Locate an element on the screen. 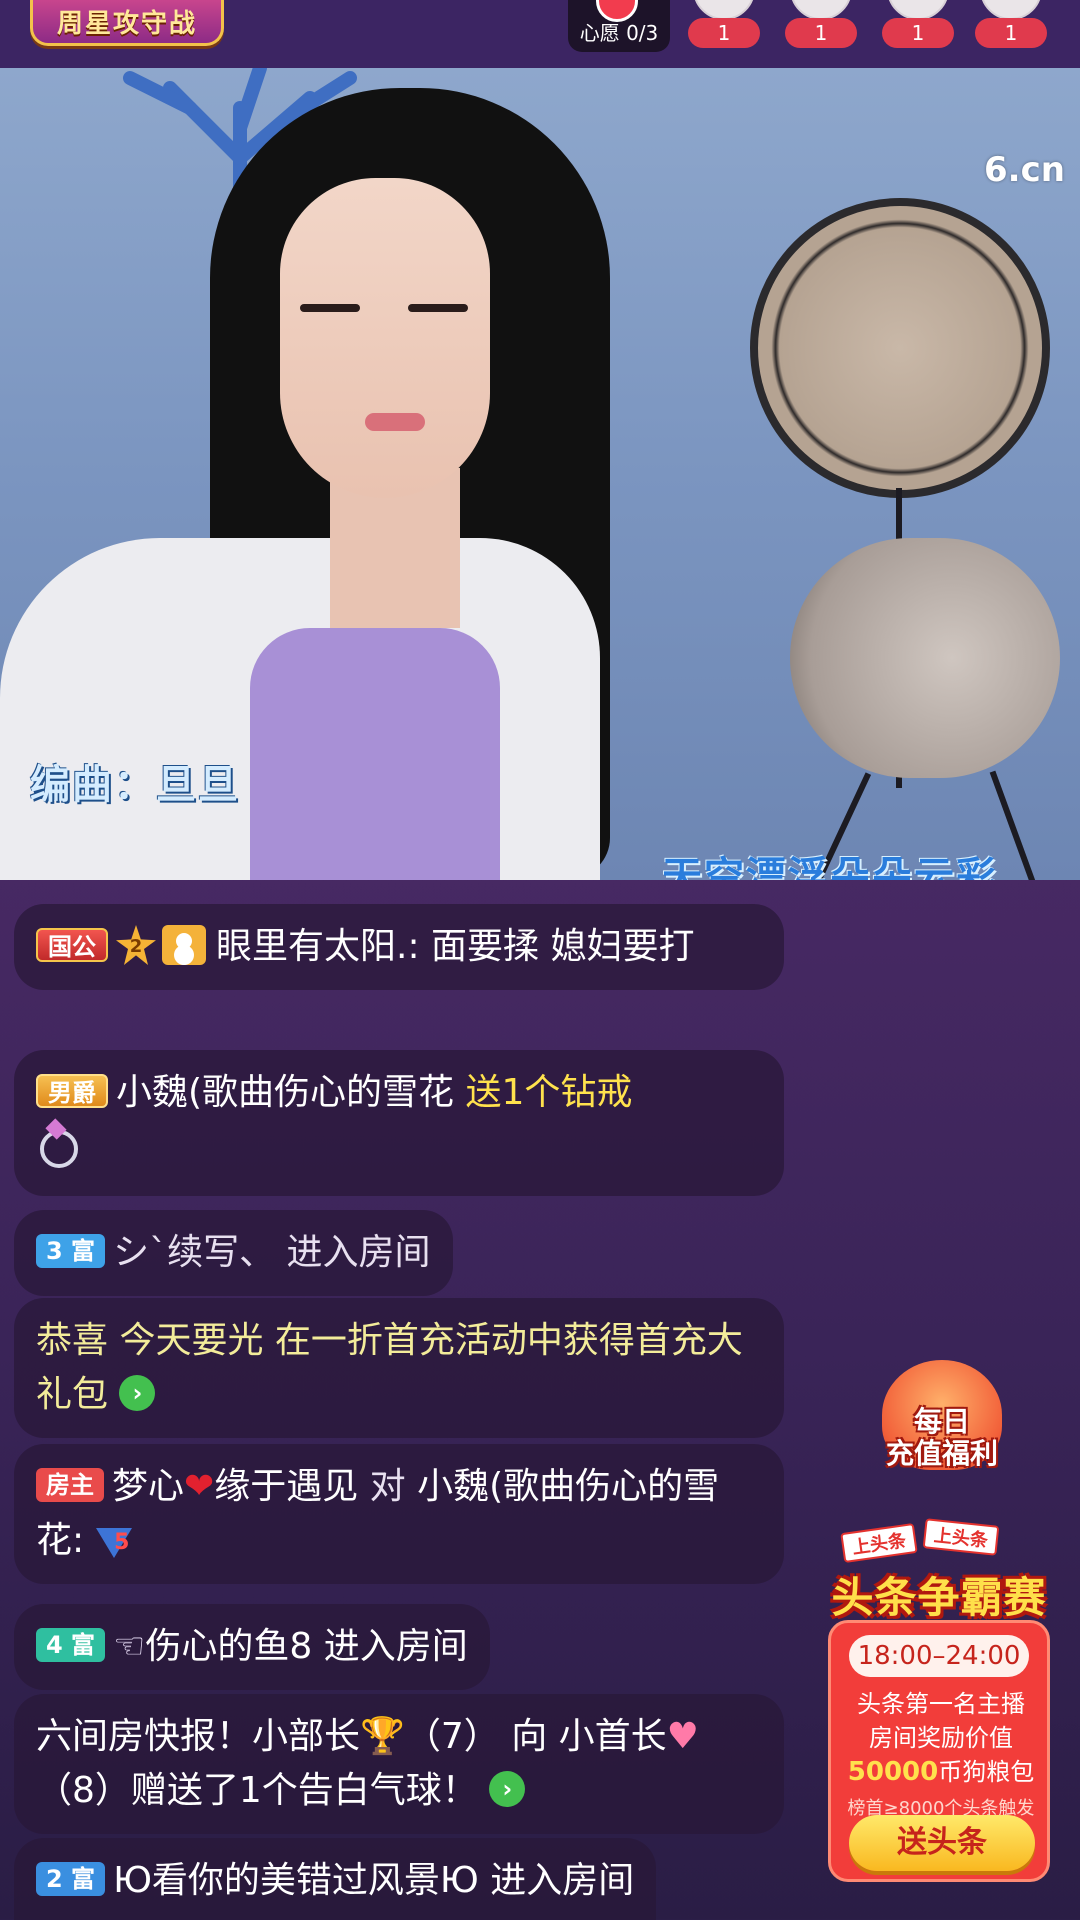  chat-message: 2 富 Ю看你的美错过风景Ю 进入房间 is located at coordinates (335, 1879).